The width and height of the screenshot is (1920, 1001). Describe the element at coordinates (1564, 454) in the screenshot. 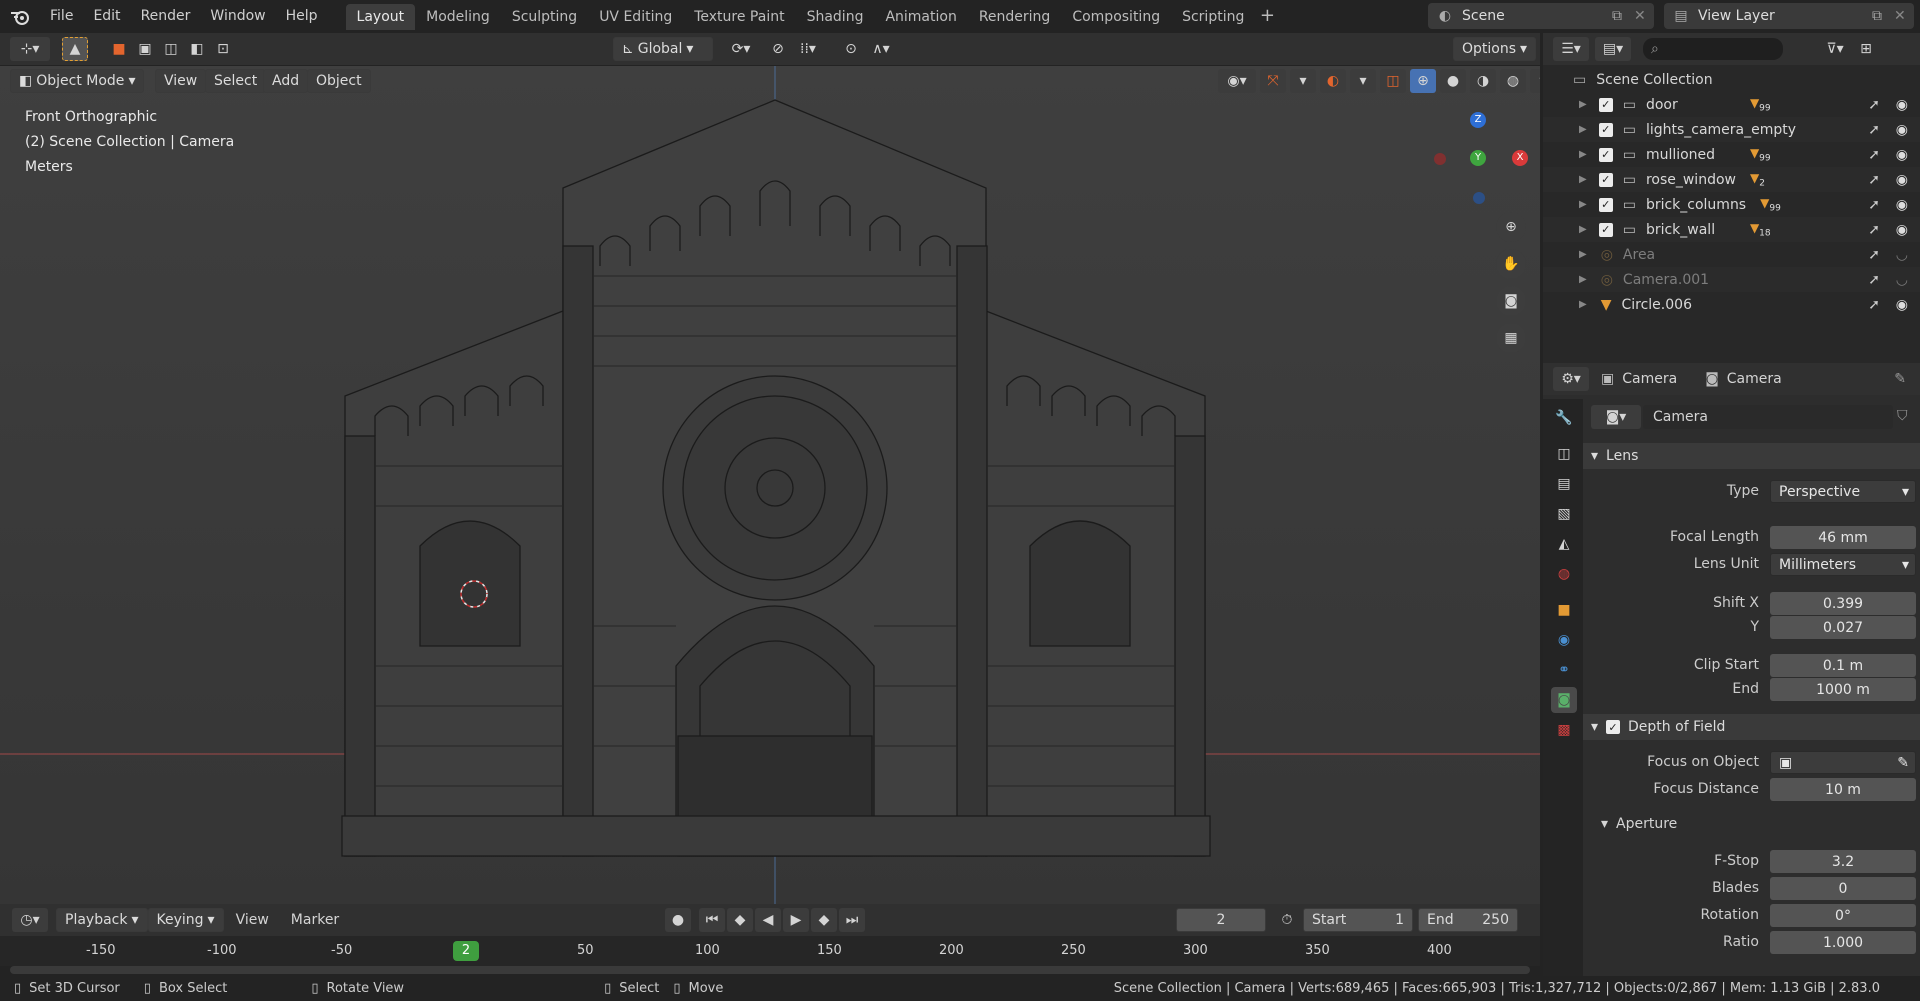

I see `render-tab-icon: ◫` at that location.